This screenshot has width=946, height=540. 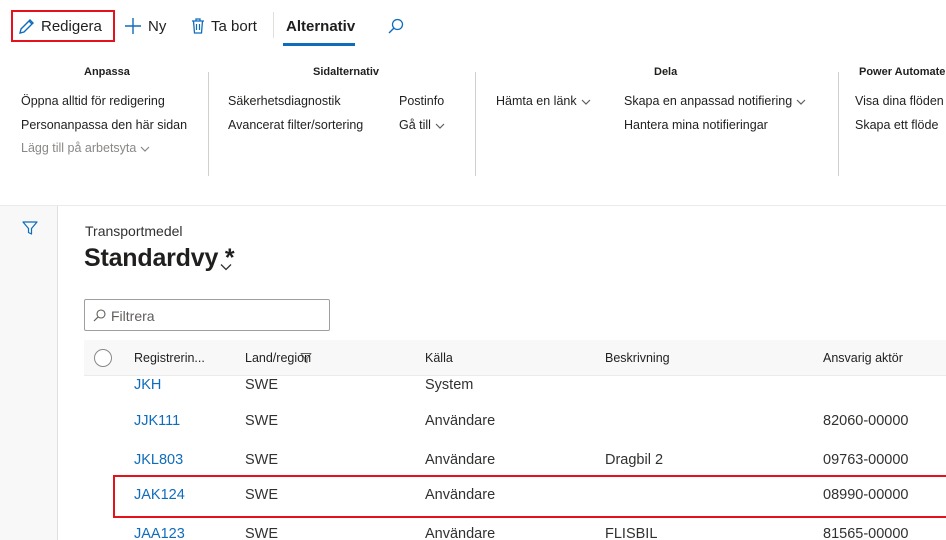 What do you see at coordinates (634, 460) in the screenshot?
I see `description-cell: Dragbil 2` at bounding box center [634, 460].